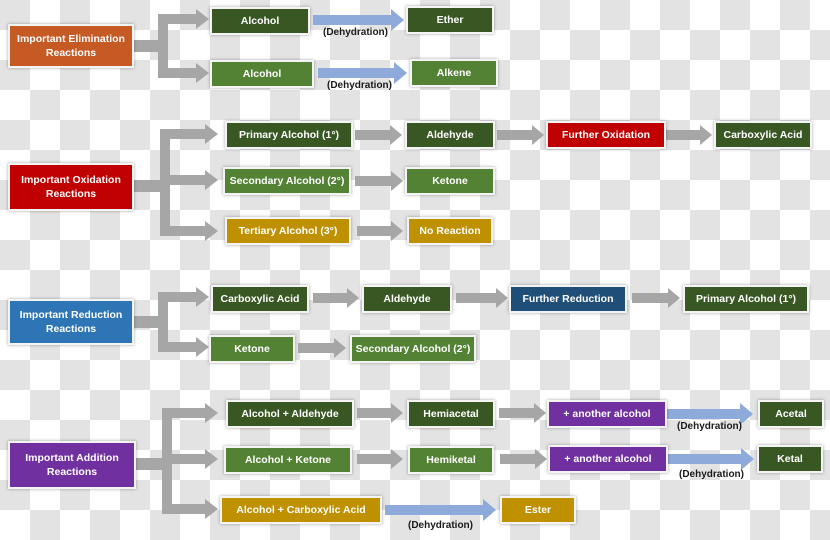  I want to click on oxidation-row1-step4: Carboxylic Acid, so click(763, 135).